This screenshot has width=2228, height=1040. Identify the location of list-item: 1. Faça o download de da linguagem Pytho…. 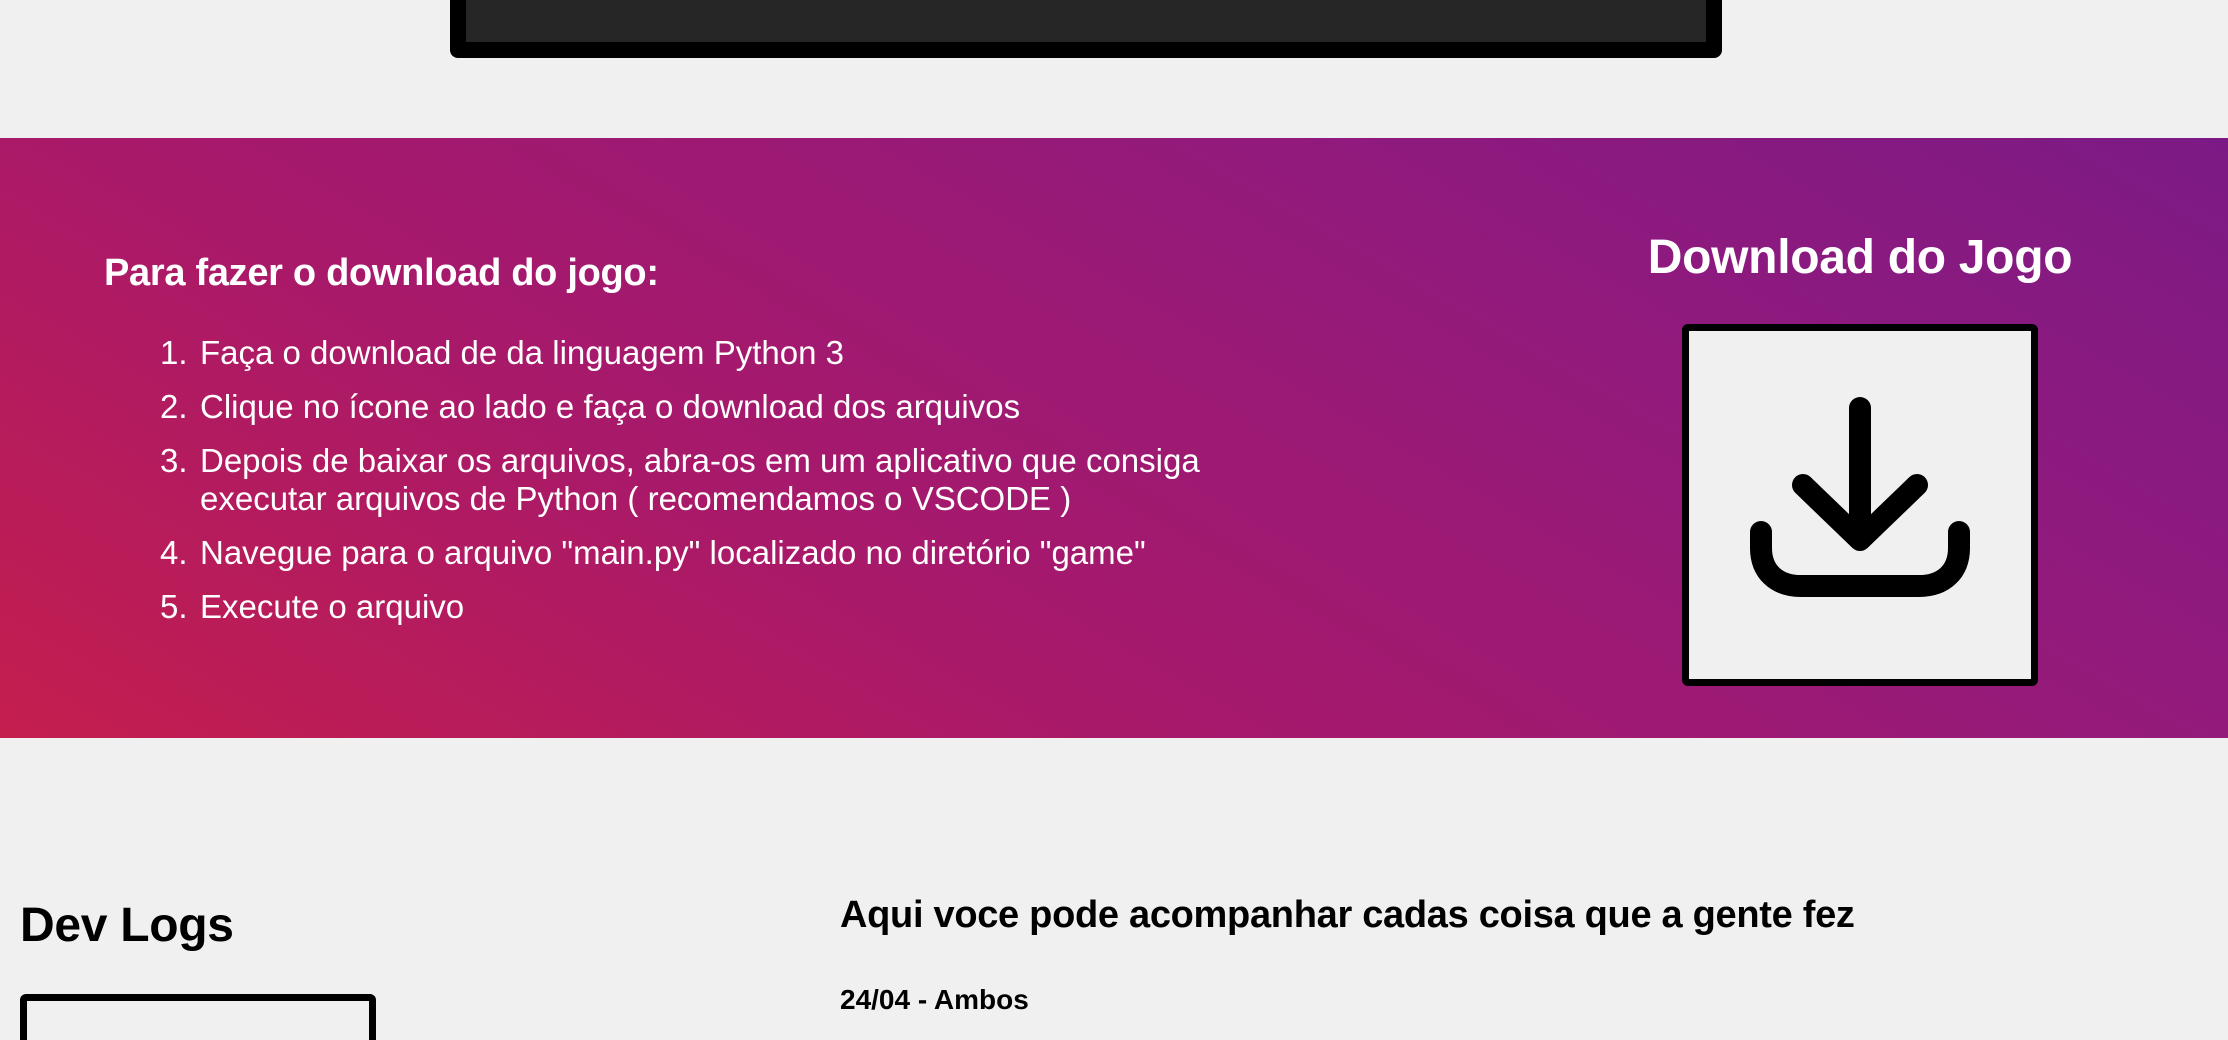
(680, 353).